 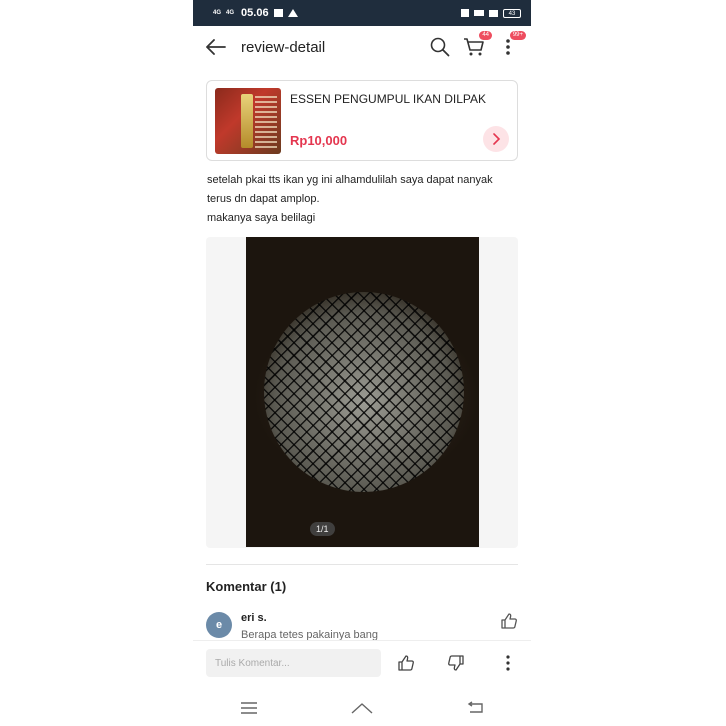 I want to click on signal-icon, so click(x=479, y=13).